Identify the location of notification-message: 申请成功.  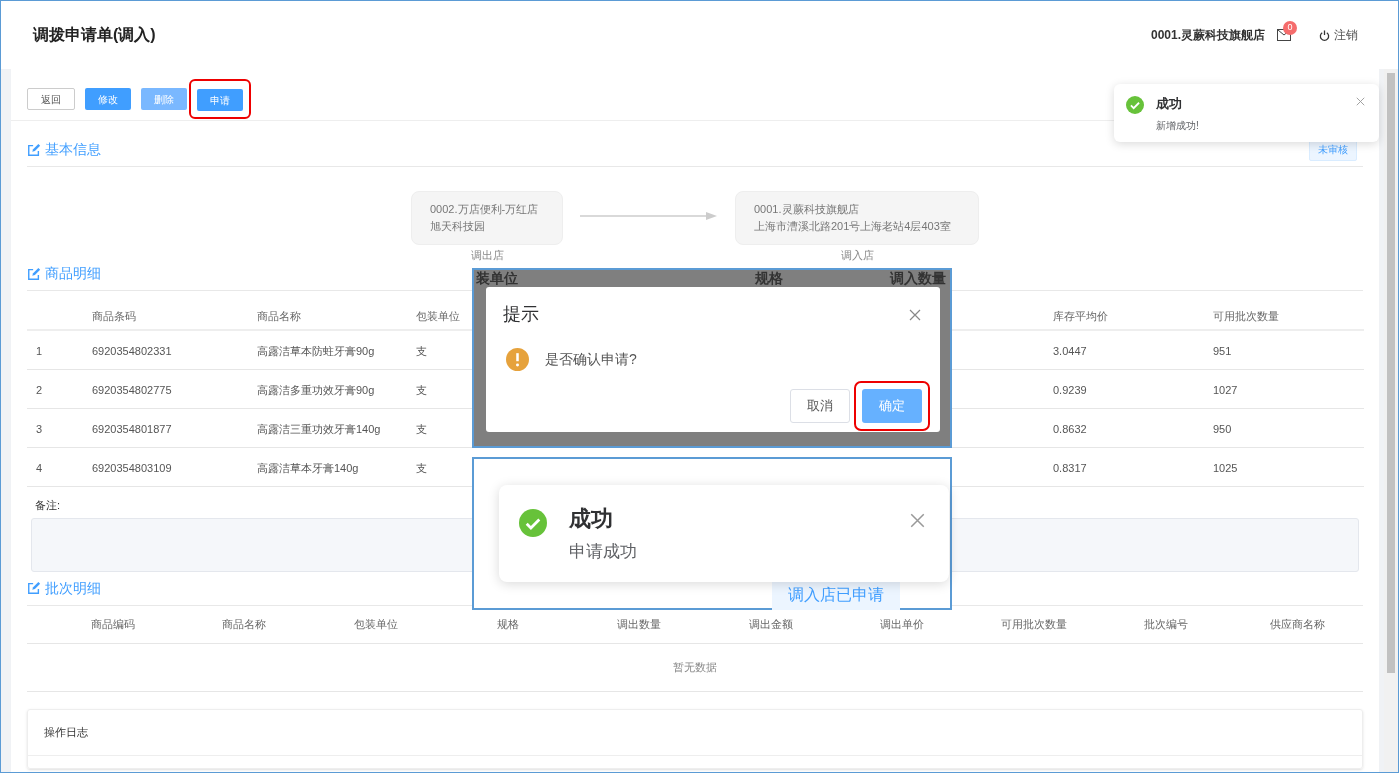
(603, 552).